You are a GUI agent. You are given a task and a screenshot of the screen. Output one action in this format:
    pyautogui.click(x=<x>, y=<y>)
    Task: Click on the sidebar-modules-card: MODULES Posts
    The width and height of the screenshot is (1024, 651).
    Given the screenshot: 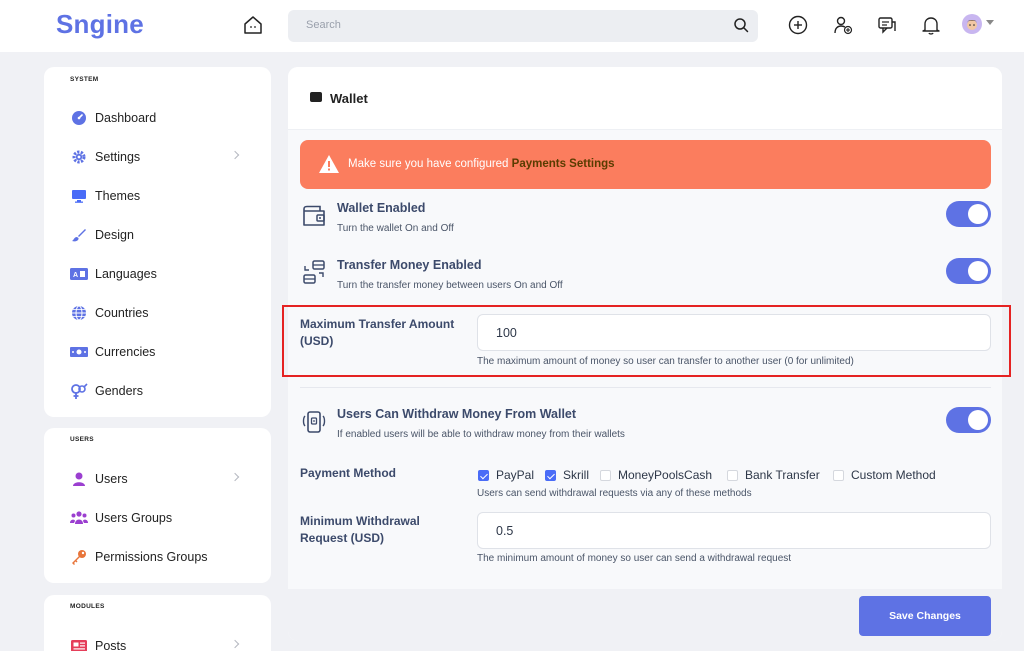 What is the action you would take?
    pyautogui.click(x=157, y=623)
    